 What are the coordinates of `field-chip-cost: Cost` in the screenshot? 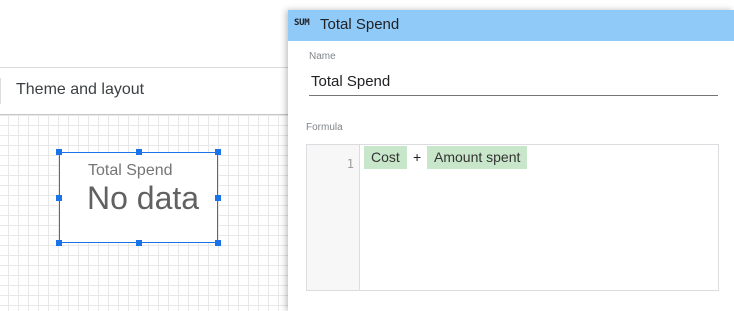 It's located at (385, 157).